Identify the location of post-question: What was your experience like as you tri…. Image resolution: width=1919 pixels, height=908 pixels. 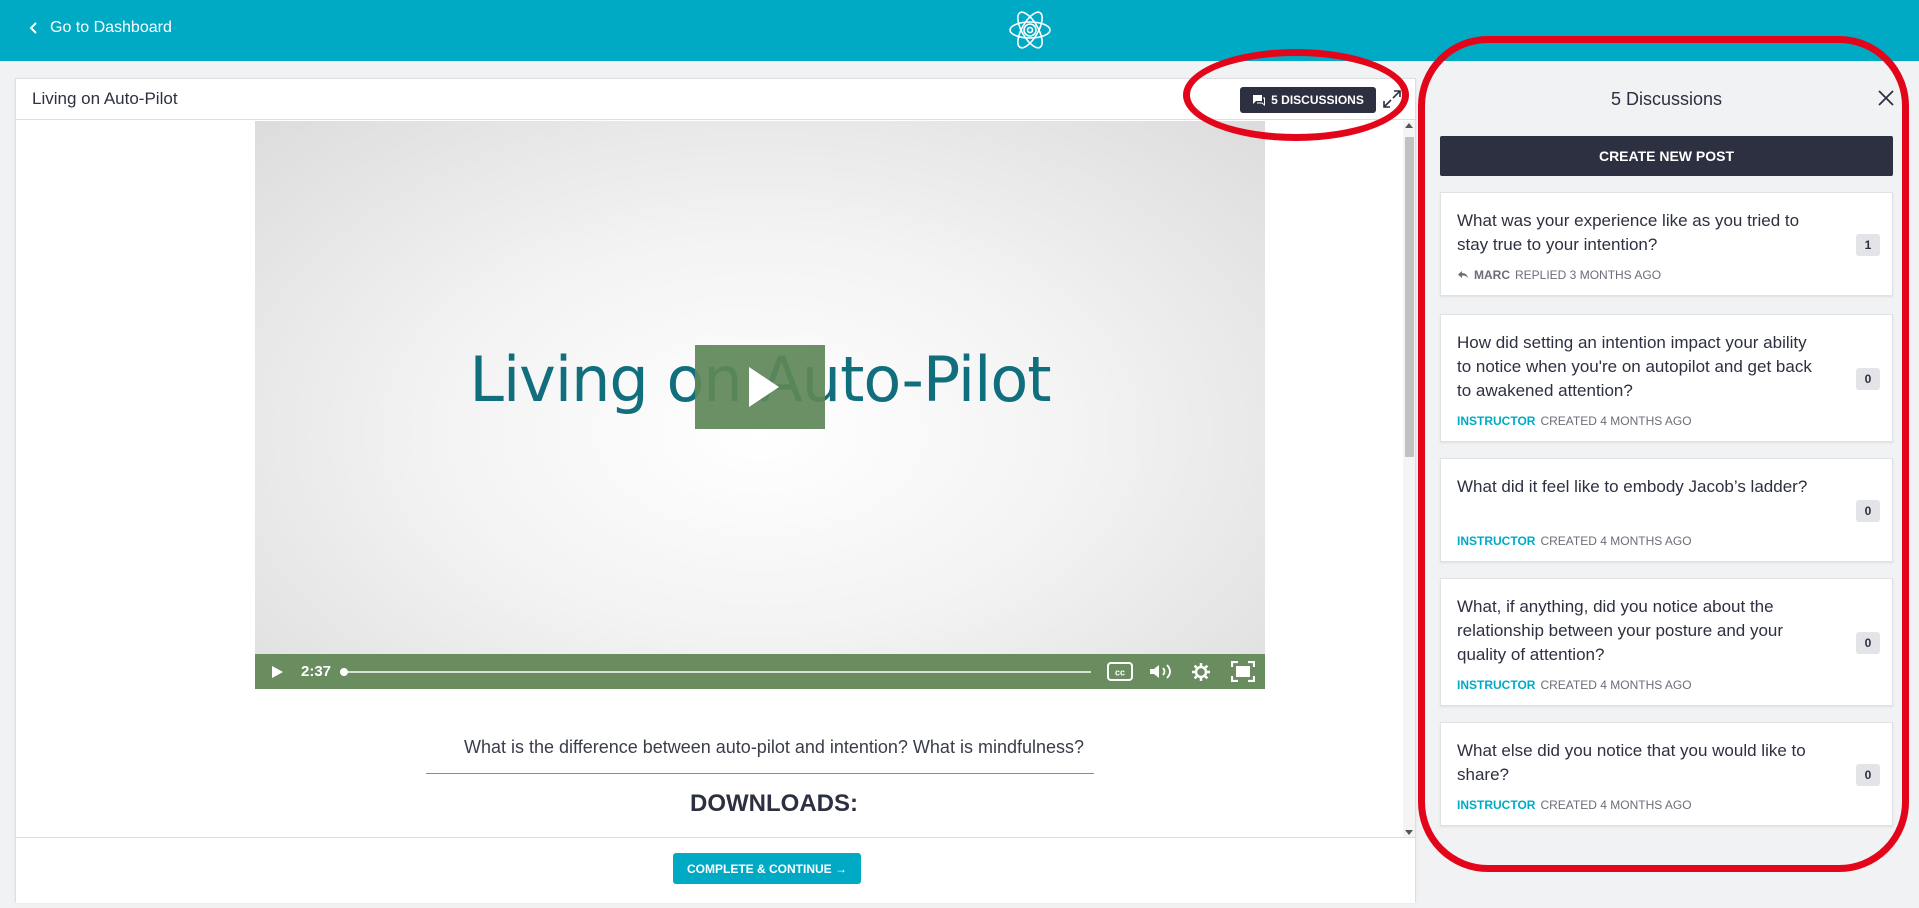
(1628, 232).